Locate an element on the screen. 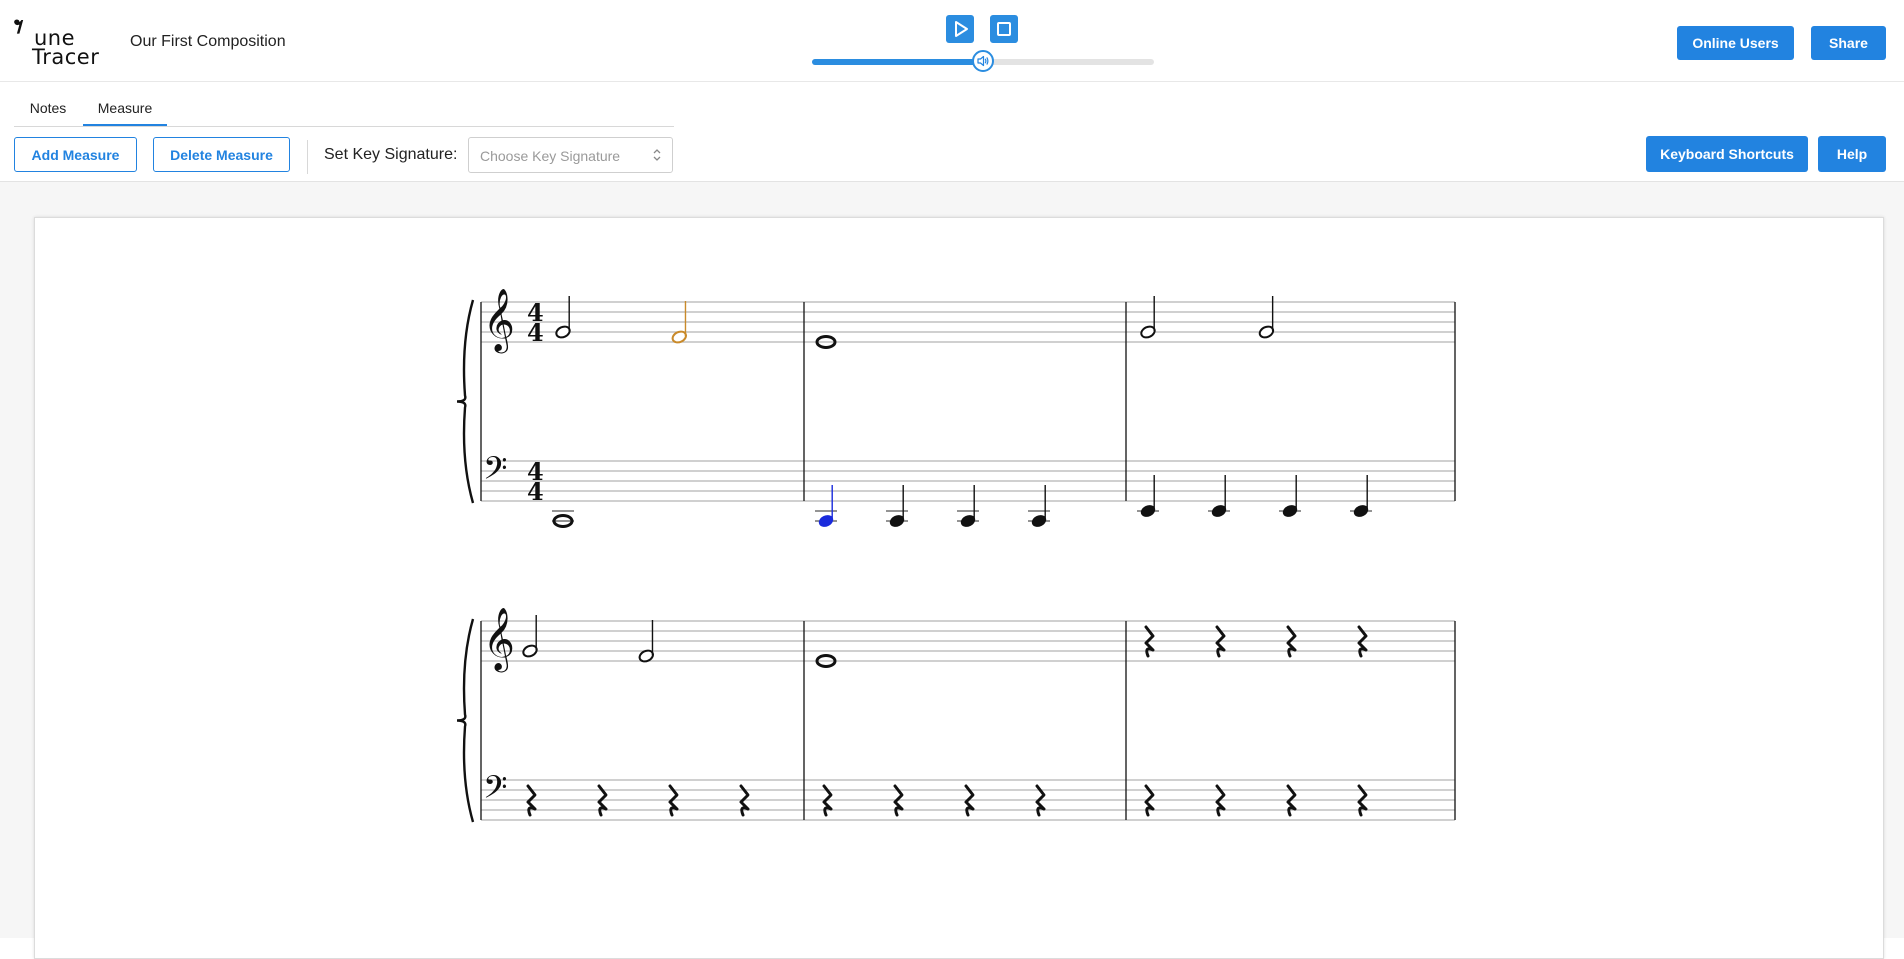  volume-slider-fill is located at coordinates (897, 62).